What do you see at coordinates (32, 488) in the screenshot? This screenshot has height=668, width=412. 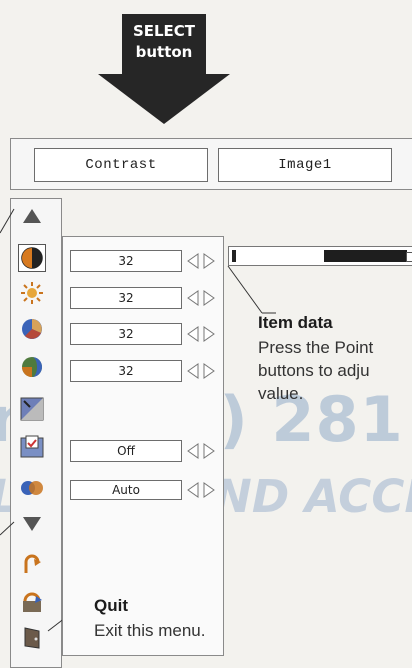 I see `gamma-icon` at bounding box center [32, 488].